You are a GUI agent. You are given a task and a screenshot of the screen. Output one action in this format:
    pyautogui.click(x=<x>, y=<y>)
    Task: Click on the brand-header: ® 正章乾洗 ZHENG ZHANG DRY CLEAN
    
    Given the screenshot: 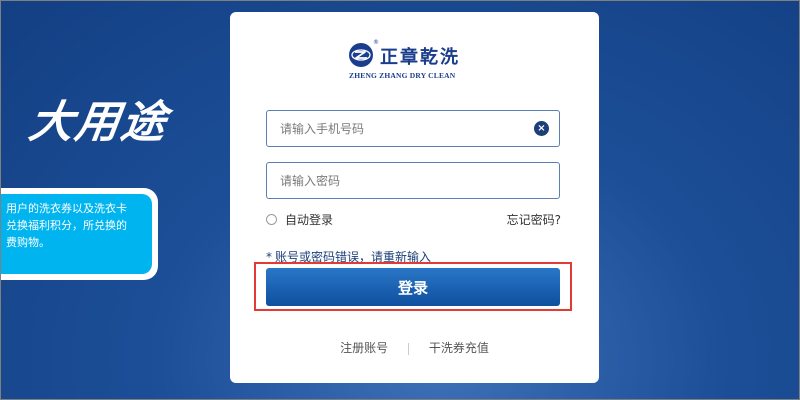 What is the action you would take?
    pyautogui.click(x=418, y=60)
    